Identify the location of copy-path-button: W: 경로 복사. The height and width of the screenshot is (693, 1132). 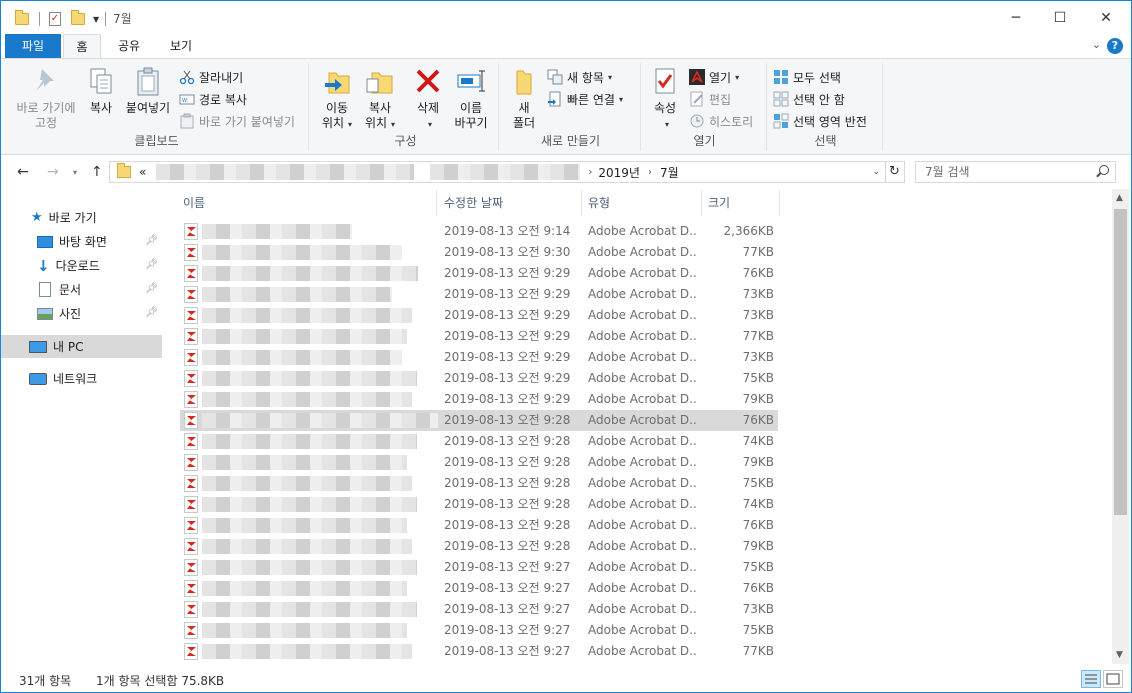
(213, 99).